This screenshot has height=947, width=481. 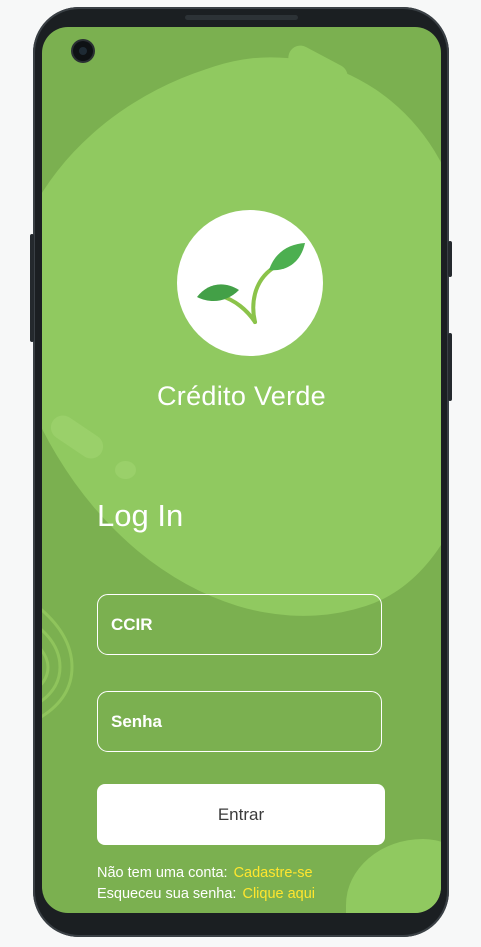 I want to click on decor-dot, so click(x=125, y=470).